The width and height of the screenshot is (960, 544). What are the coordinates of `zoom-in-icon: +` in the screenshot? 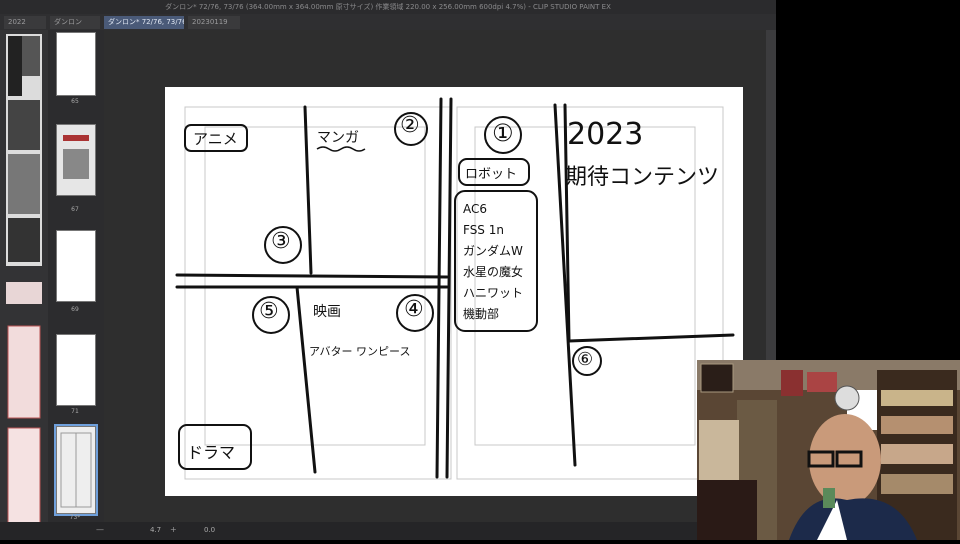 It's located at (173, 529).